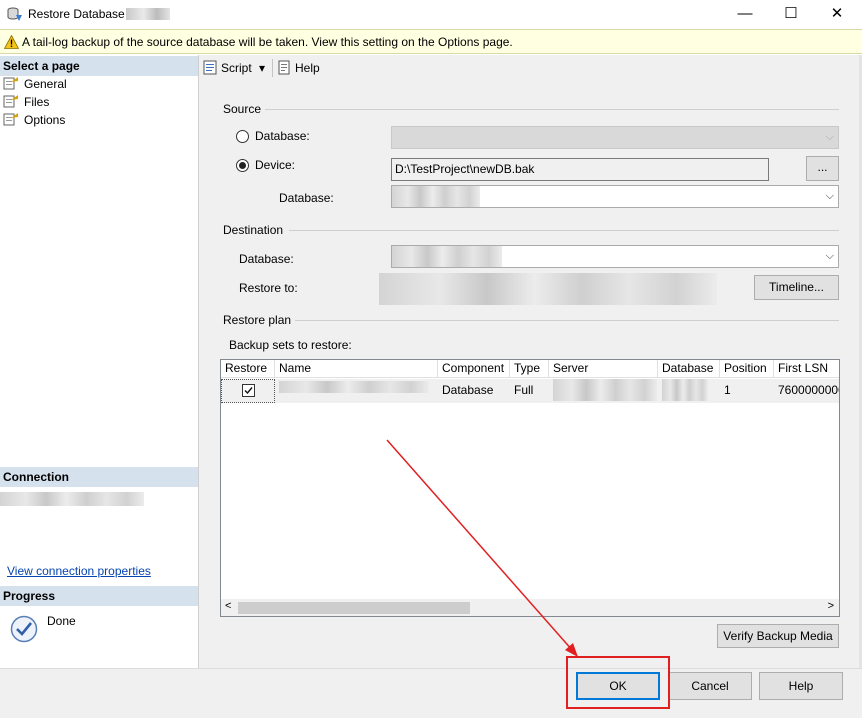 This screenshot has height=718, width=862. What do you see at coordinates (615, 137) in the screenshot?
I see `source-database-combo: ⌵` at bounding box center [615, 137].